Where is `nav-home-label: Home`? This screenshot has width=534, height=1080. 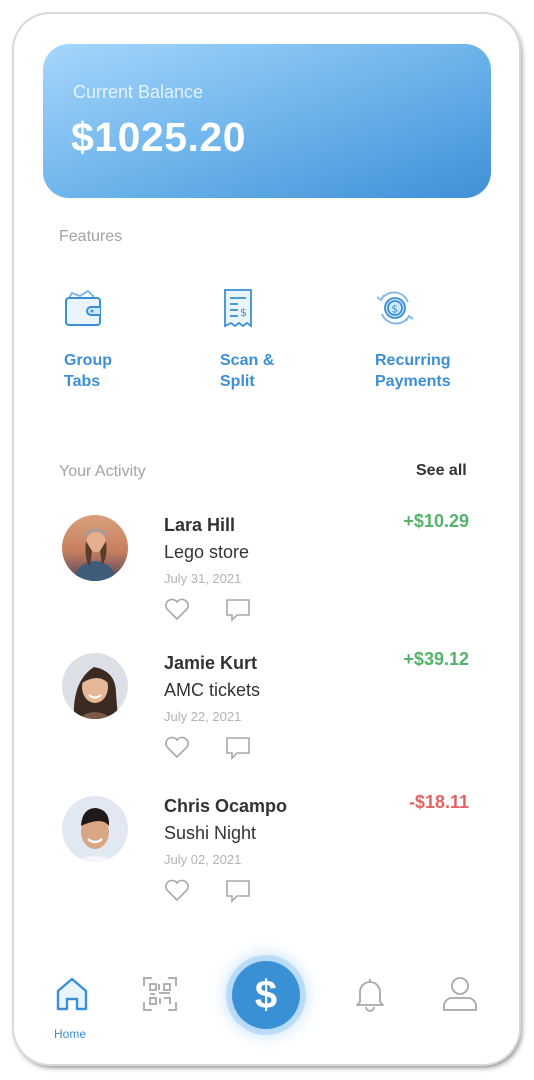 nav-home-label: Home is located at coordinates (70, 1034).